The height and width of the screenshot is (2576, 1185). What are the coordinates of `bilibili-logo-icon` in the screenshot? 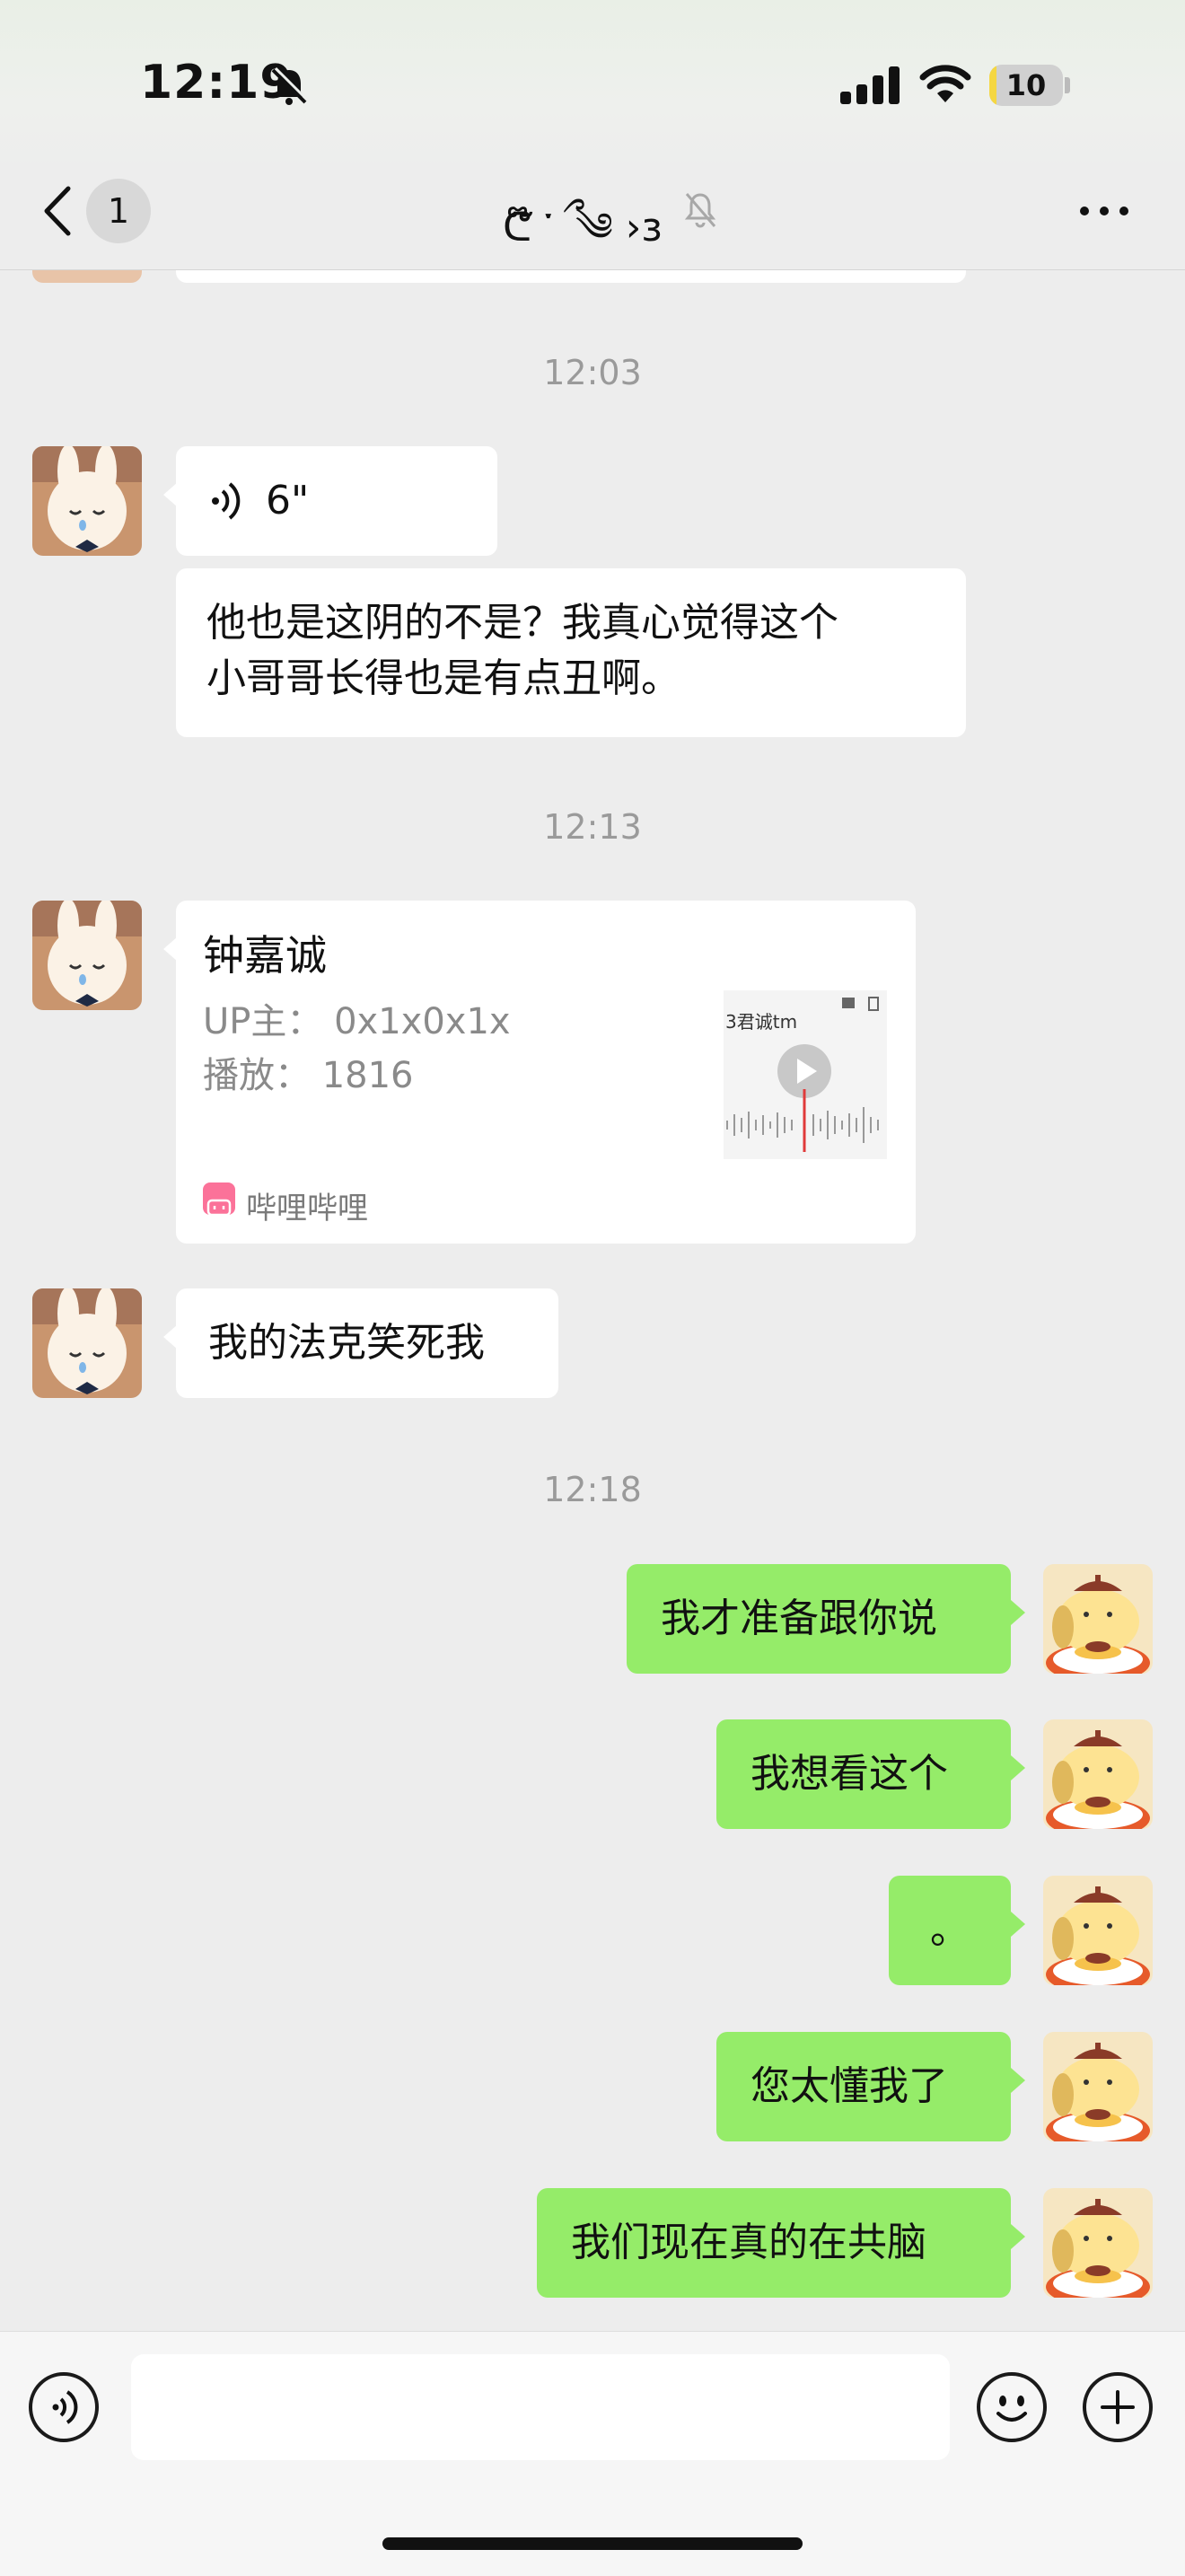 It's located at (219, 1199).